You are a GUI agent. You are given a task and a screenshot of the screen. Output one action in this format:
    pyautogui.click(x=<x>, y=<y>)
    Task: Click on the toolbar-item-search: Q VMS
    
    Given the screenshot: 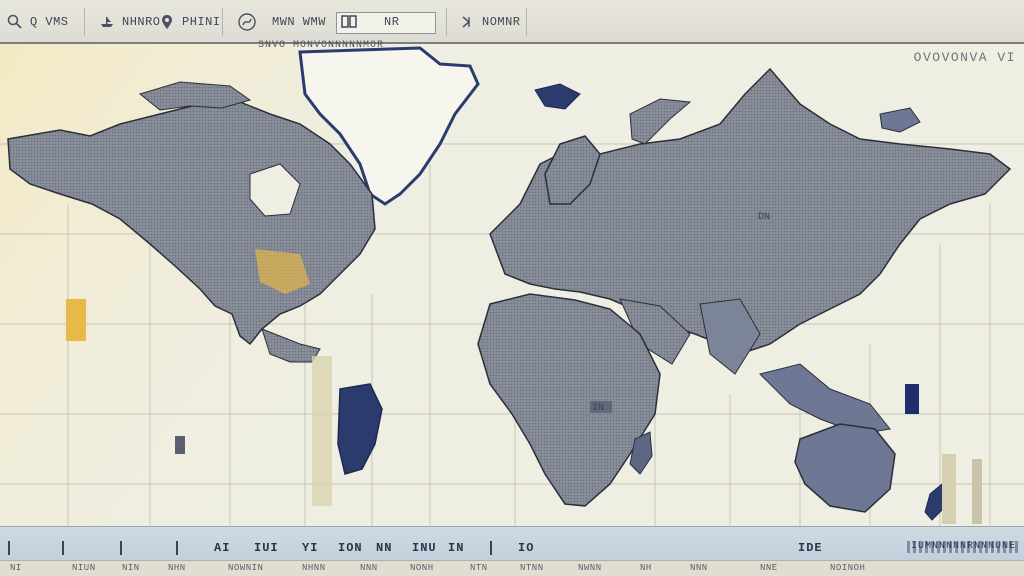 What is the action you would take?
    pyautogui.click(x=37, y=22)
    